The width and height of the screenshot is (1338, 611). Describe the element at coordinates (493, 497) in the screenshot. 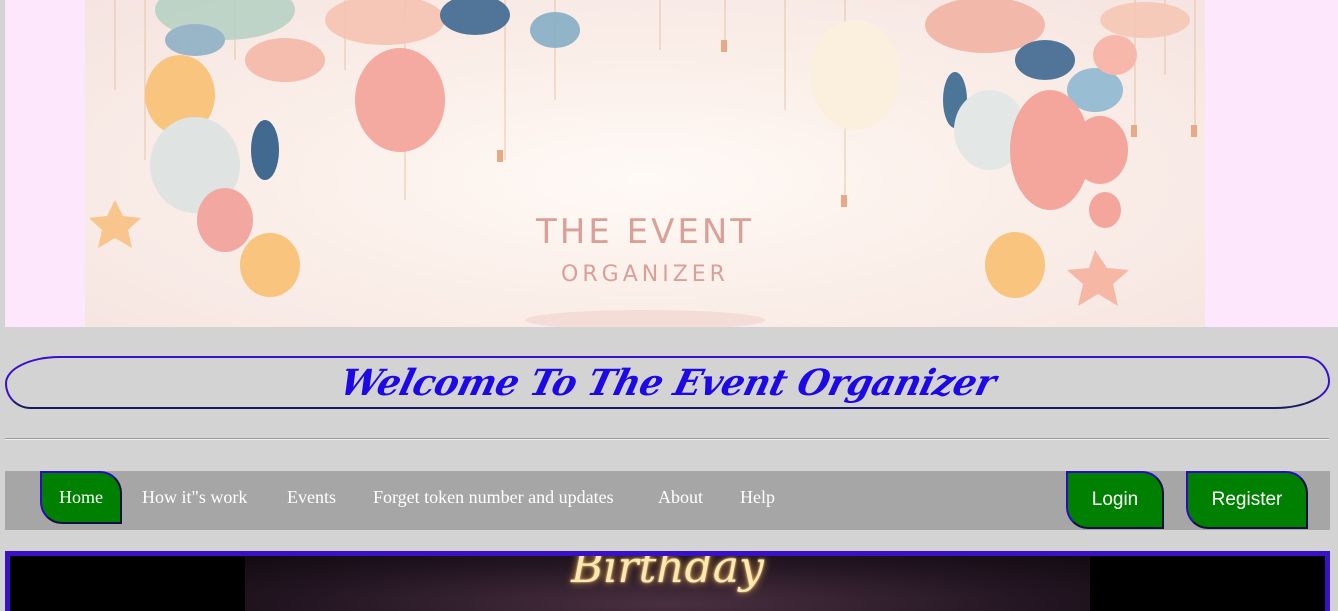

I see `nav-item-forget-token: Forget token number and updates` at that location.